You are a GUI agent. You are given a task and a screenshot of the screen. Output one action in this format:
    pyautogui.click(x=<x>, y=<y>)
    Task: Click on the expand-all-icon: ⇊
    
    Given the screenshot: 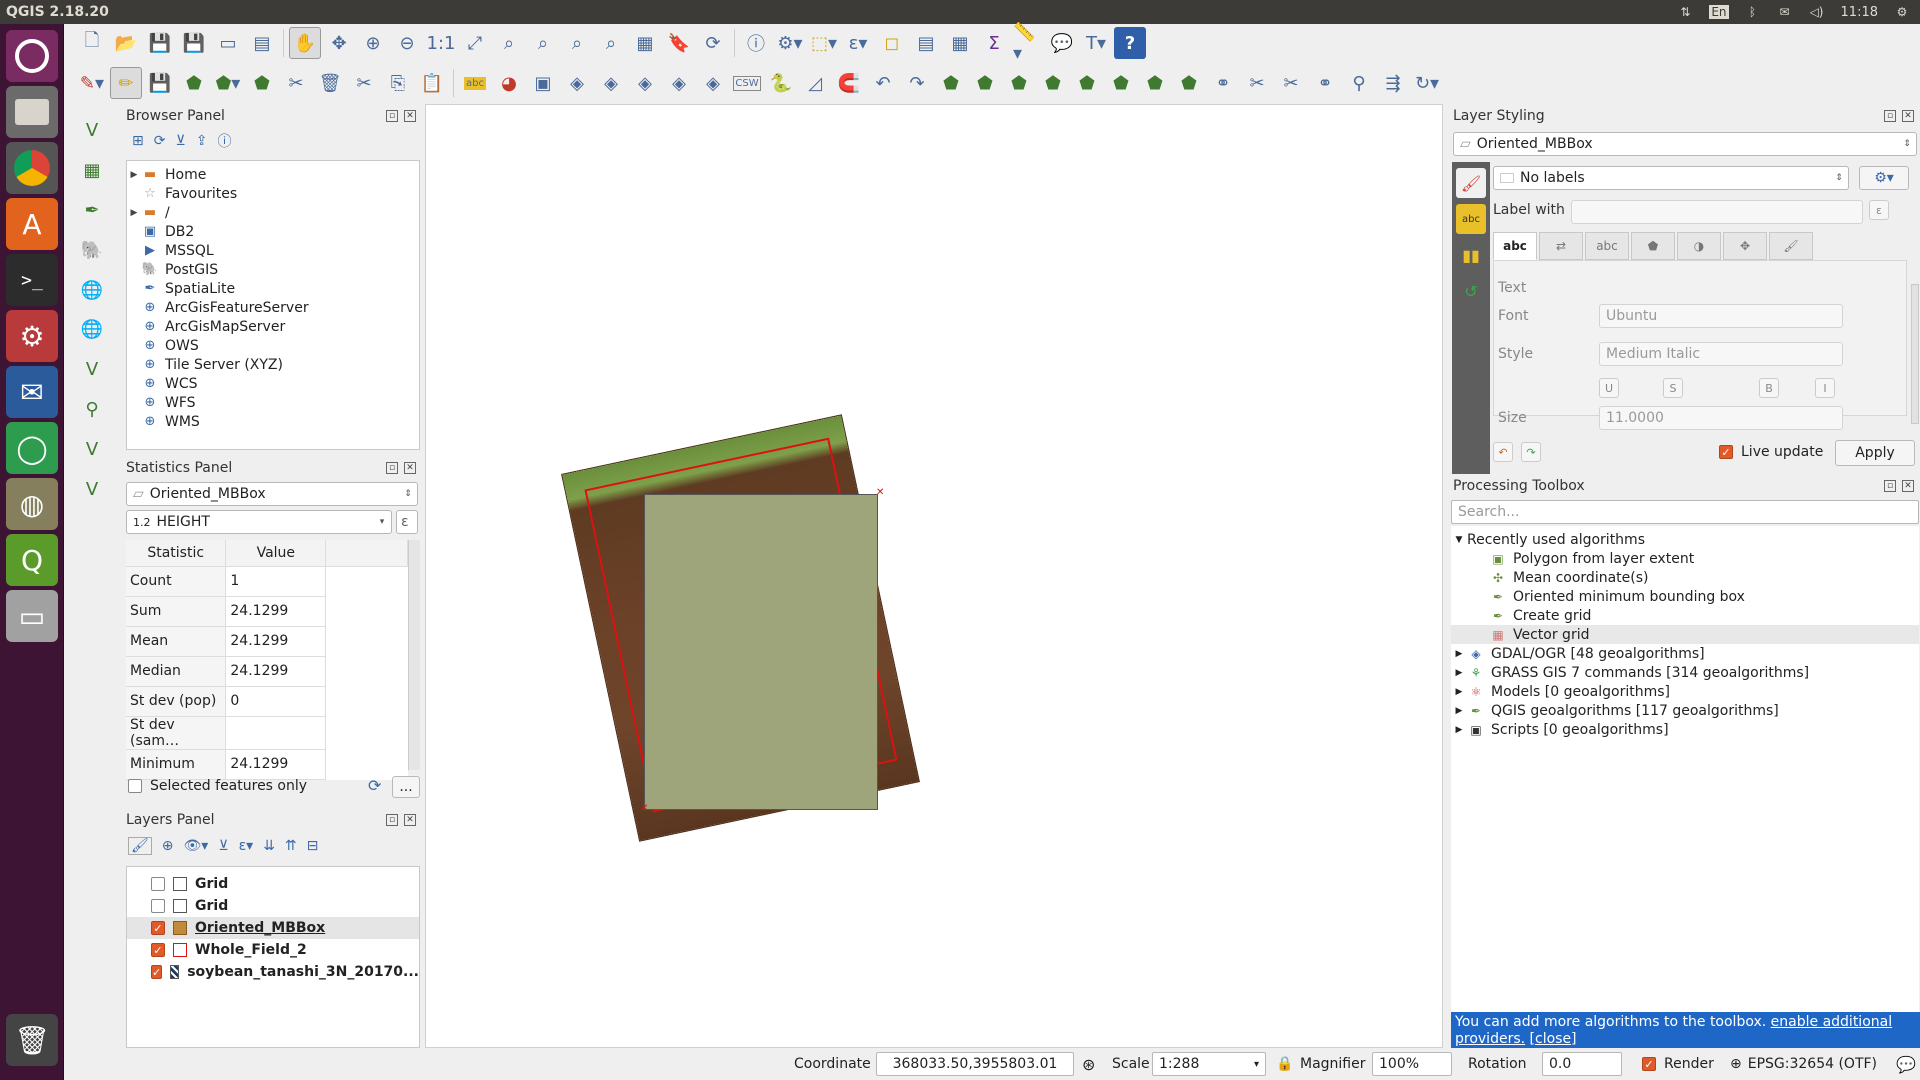 What is the action you would take?
    pyautogui.click(x=269, y=846)
    